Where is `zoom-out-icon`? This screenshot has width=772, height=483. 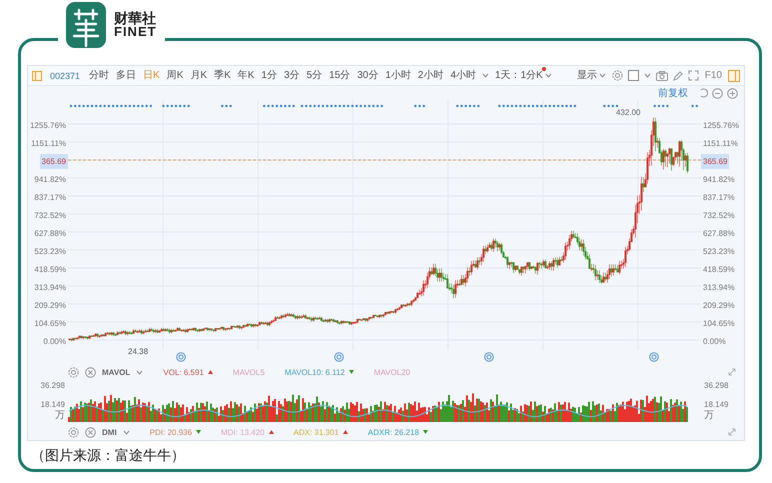 zoom-out-icon is located at coordinates (717, 93).